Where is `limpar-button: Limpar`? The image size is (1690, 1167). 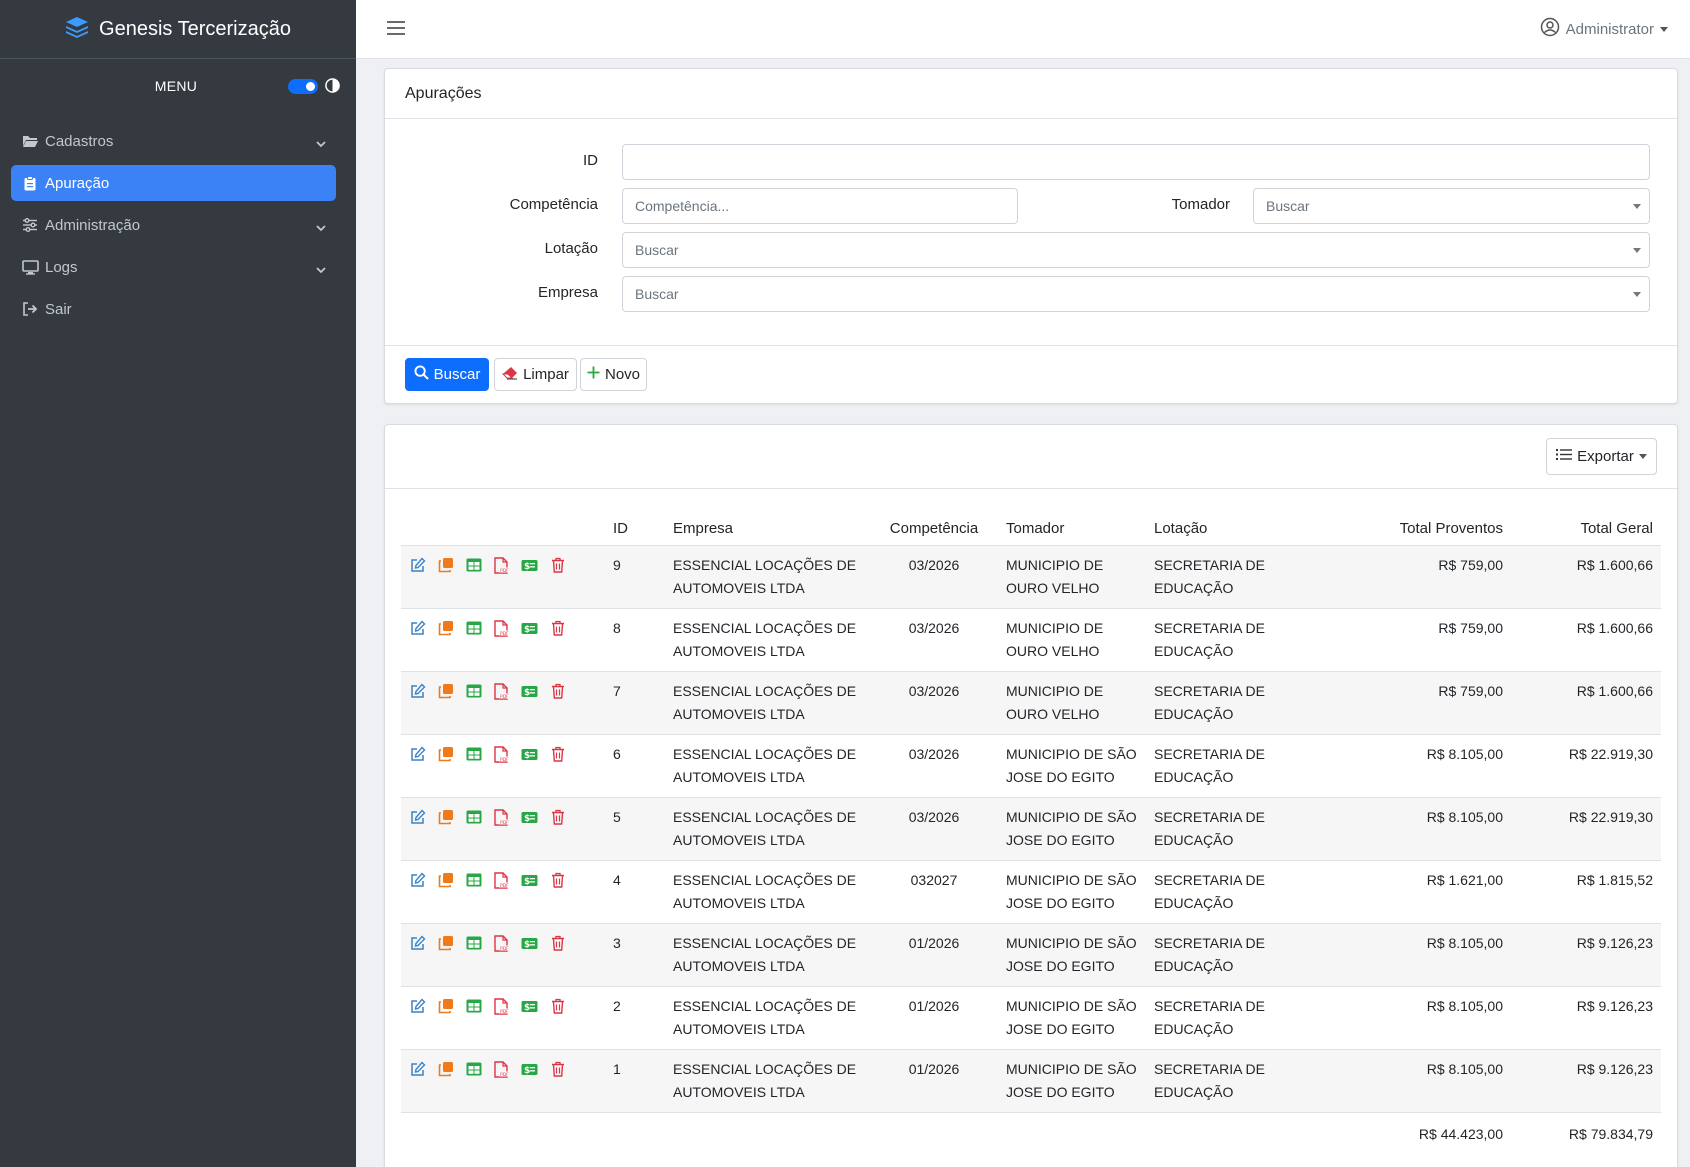 limpar-button: Limpar is located at coordinates (535, 374).